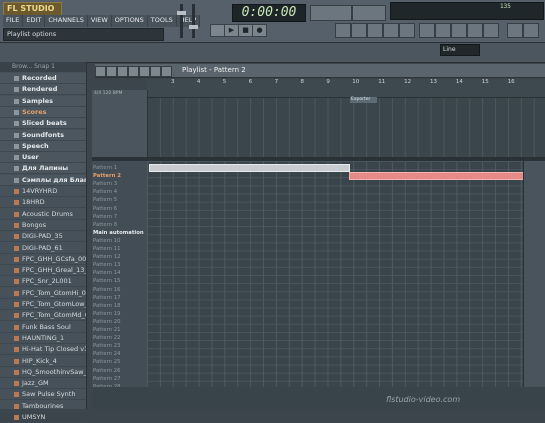 This screenshot has width=545, height=423. Describe the element at coordinates (43, 135) in the screenshot. I see `browser-folder: Soundfonts` at that location.